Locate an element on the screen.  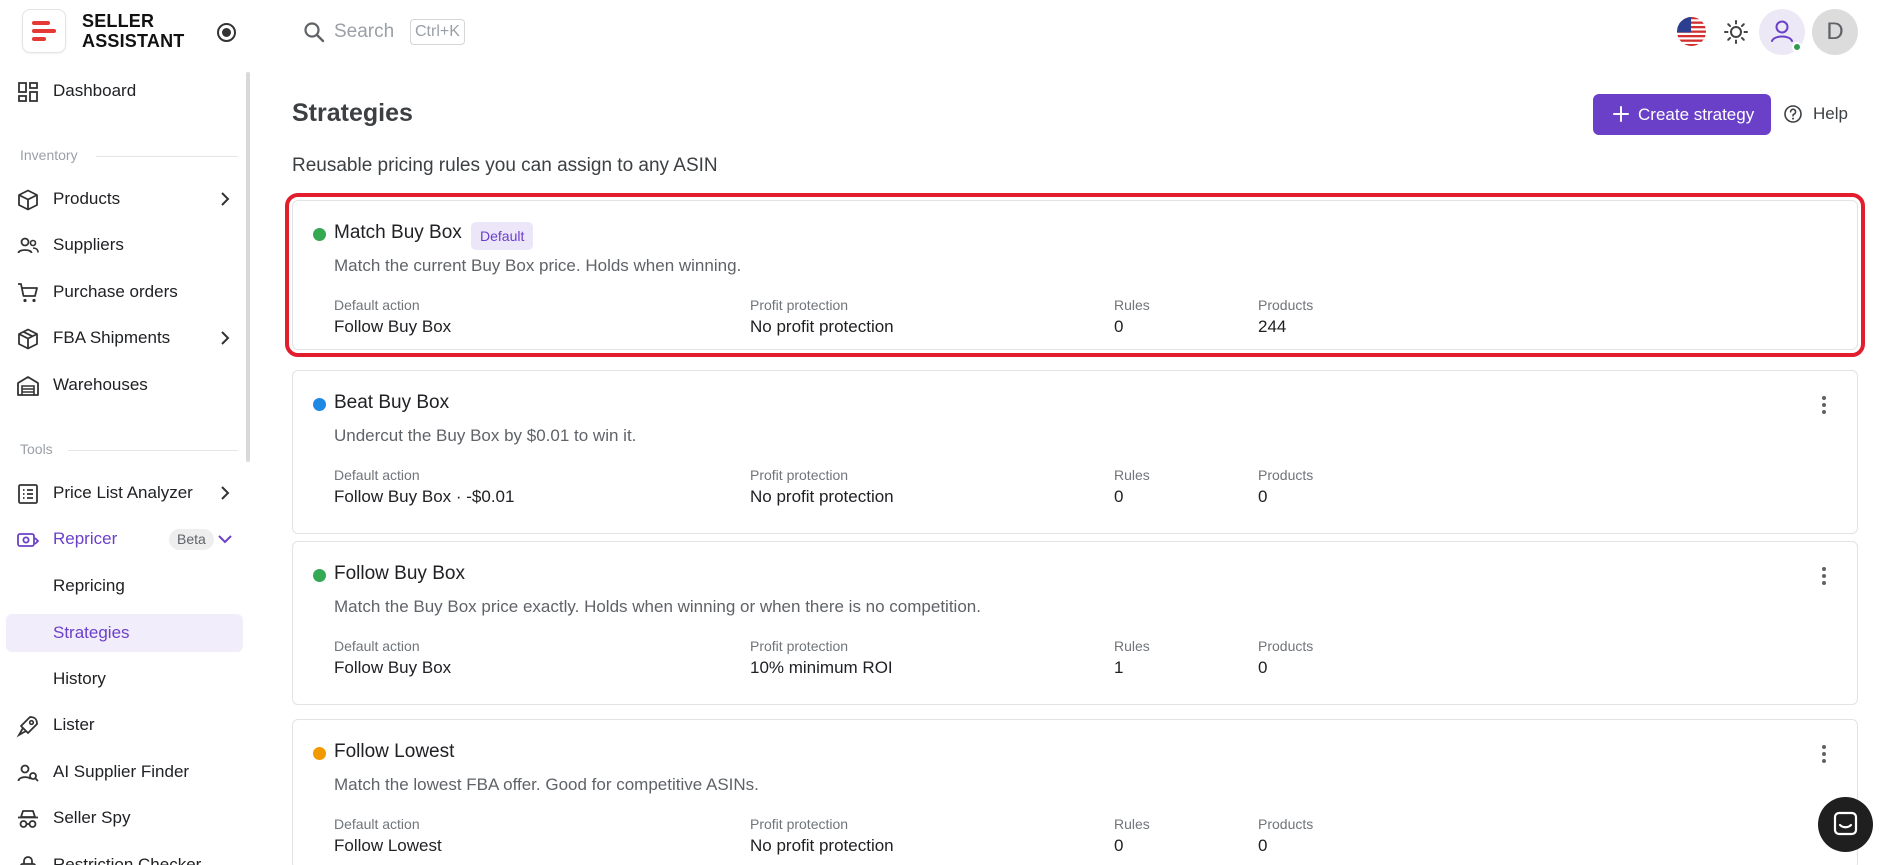
sidebar-item-repricer: Repricer Beta is located at coordinates (124, 539).